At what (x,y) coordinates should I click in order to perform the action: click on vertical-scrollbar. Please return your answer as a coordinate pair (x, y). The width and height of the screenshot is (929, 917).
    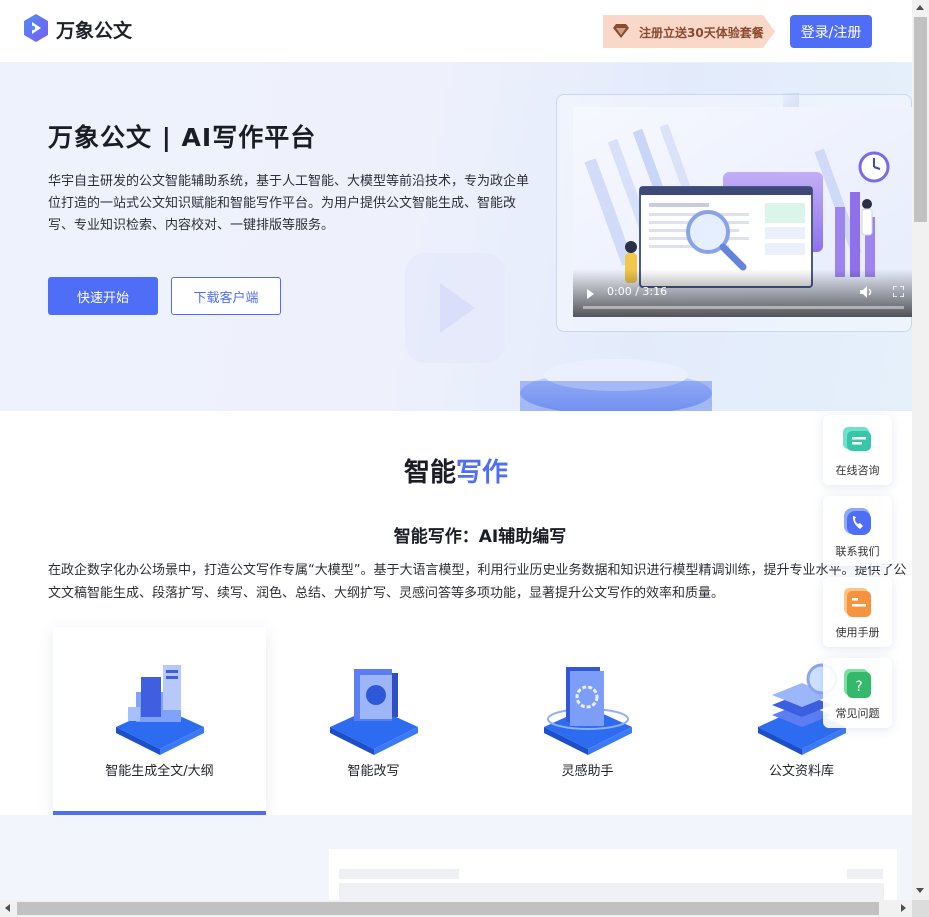
    Looking at the image, I should click on (920, 450).